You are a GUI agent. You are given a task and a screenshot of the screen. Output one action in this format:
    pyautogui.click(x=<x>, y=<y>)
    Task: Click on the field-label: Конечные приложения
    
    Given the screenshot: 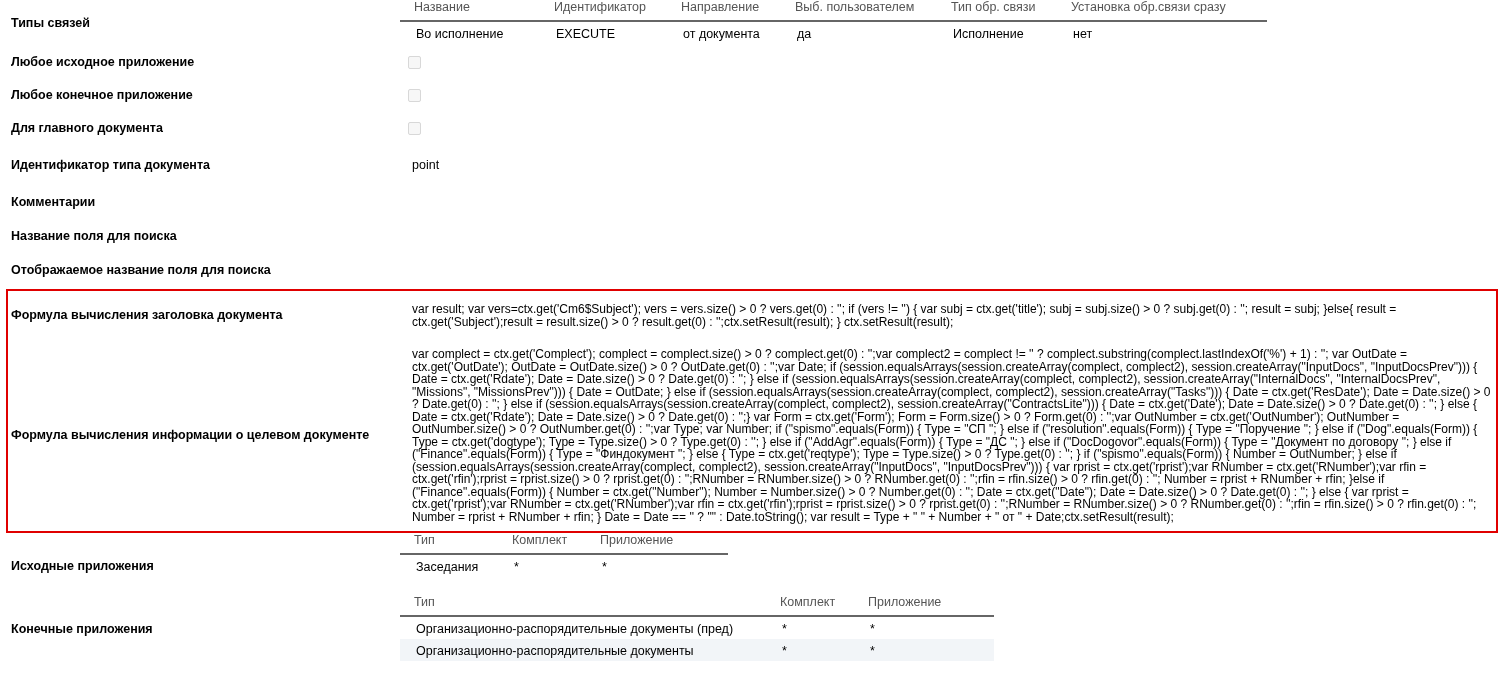 What is the action you would take?
    pyautogui.click(x=82, y=629)
    